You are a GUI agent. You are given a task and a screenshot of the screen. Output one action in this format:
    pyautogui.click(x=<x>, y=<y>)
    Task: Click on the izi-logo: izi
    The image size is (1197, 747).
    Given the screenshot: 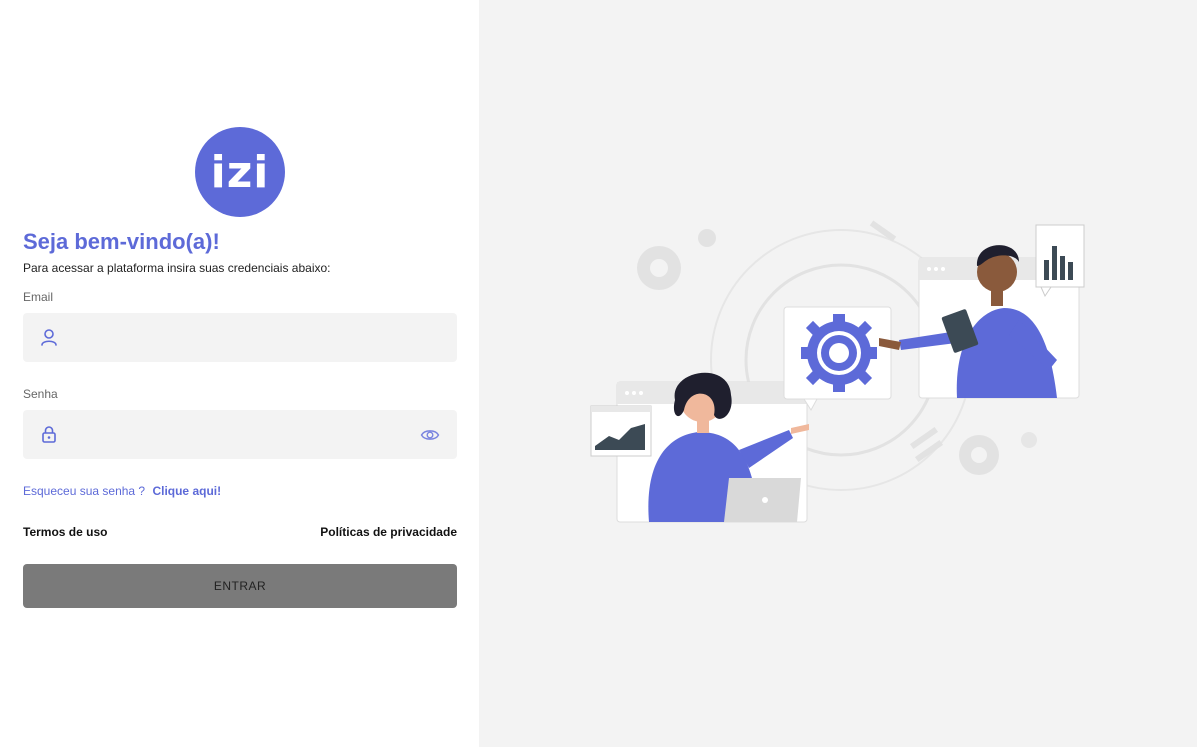 What is the action you would take?
    pyautogui.click(x=240, y=172)
    